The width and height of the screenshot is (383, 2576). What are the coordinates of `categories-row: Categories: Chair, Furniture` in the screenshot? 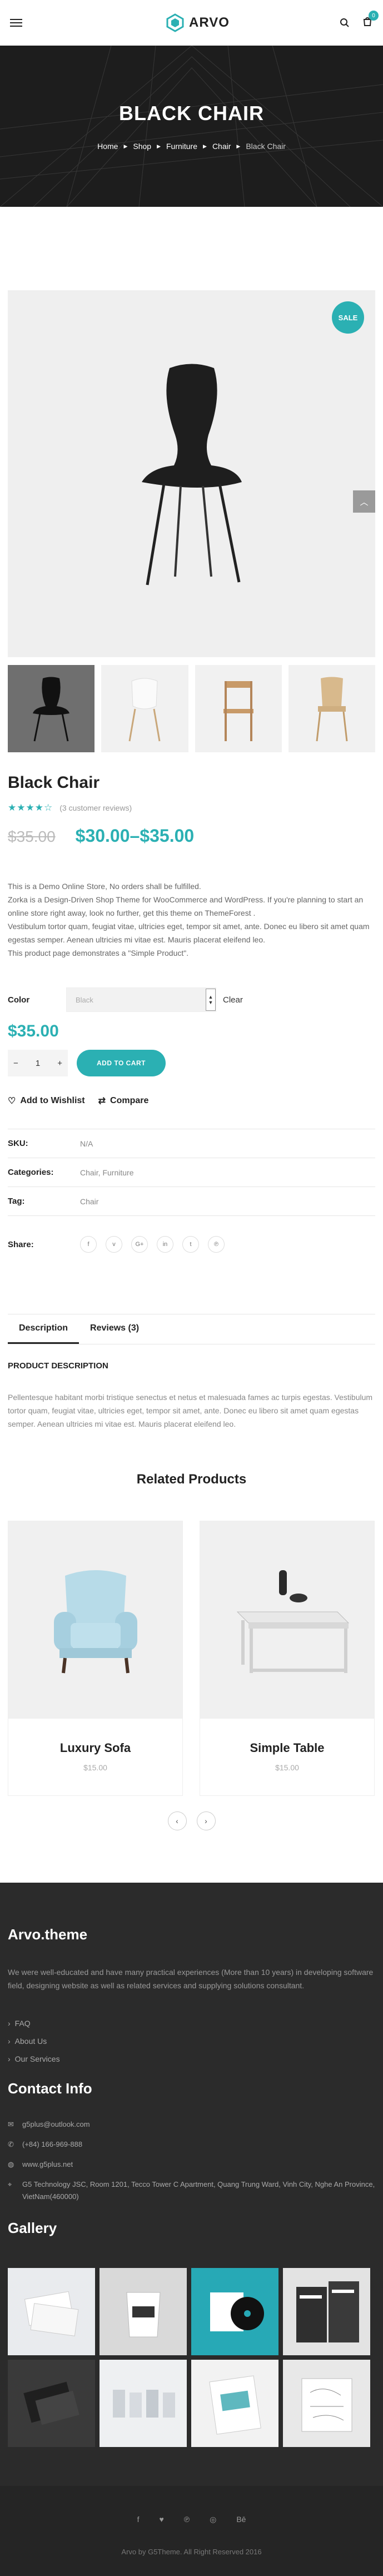 It's located at (191, 1172).